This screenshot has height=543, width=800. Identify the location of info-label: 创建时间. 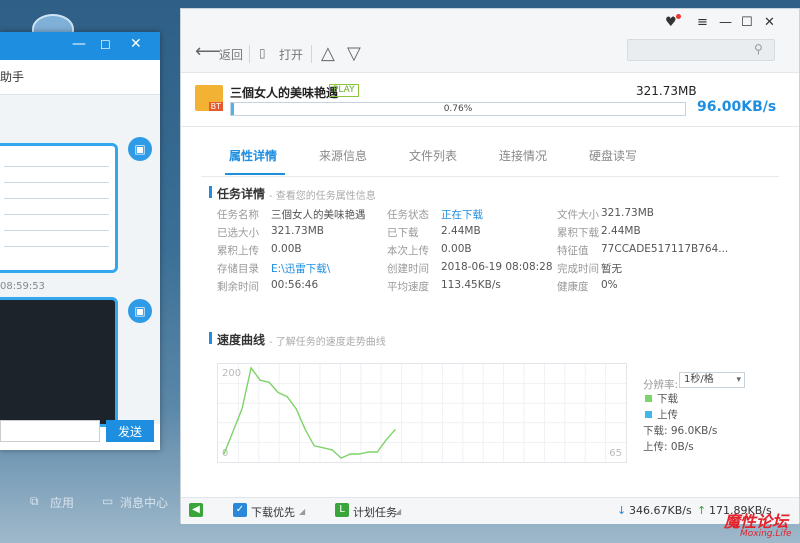
(408, 269).